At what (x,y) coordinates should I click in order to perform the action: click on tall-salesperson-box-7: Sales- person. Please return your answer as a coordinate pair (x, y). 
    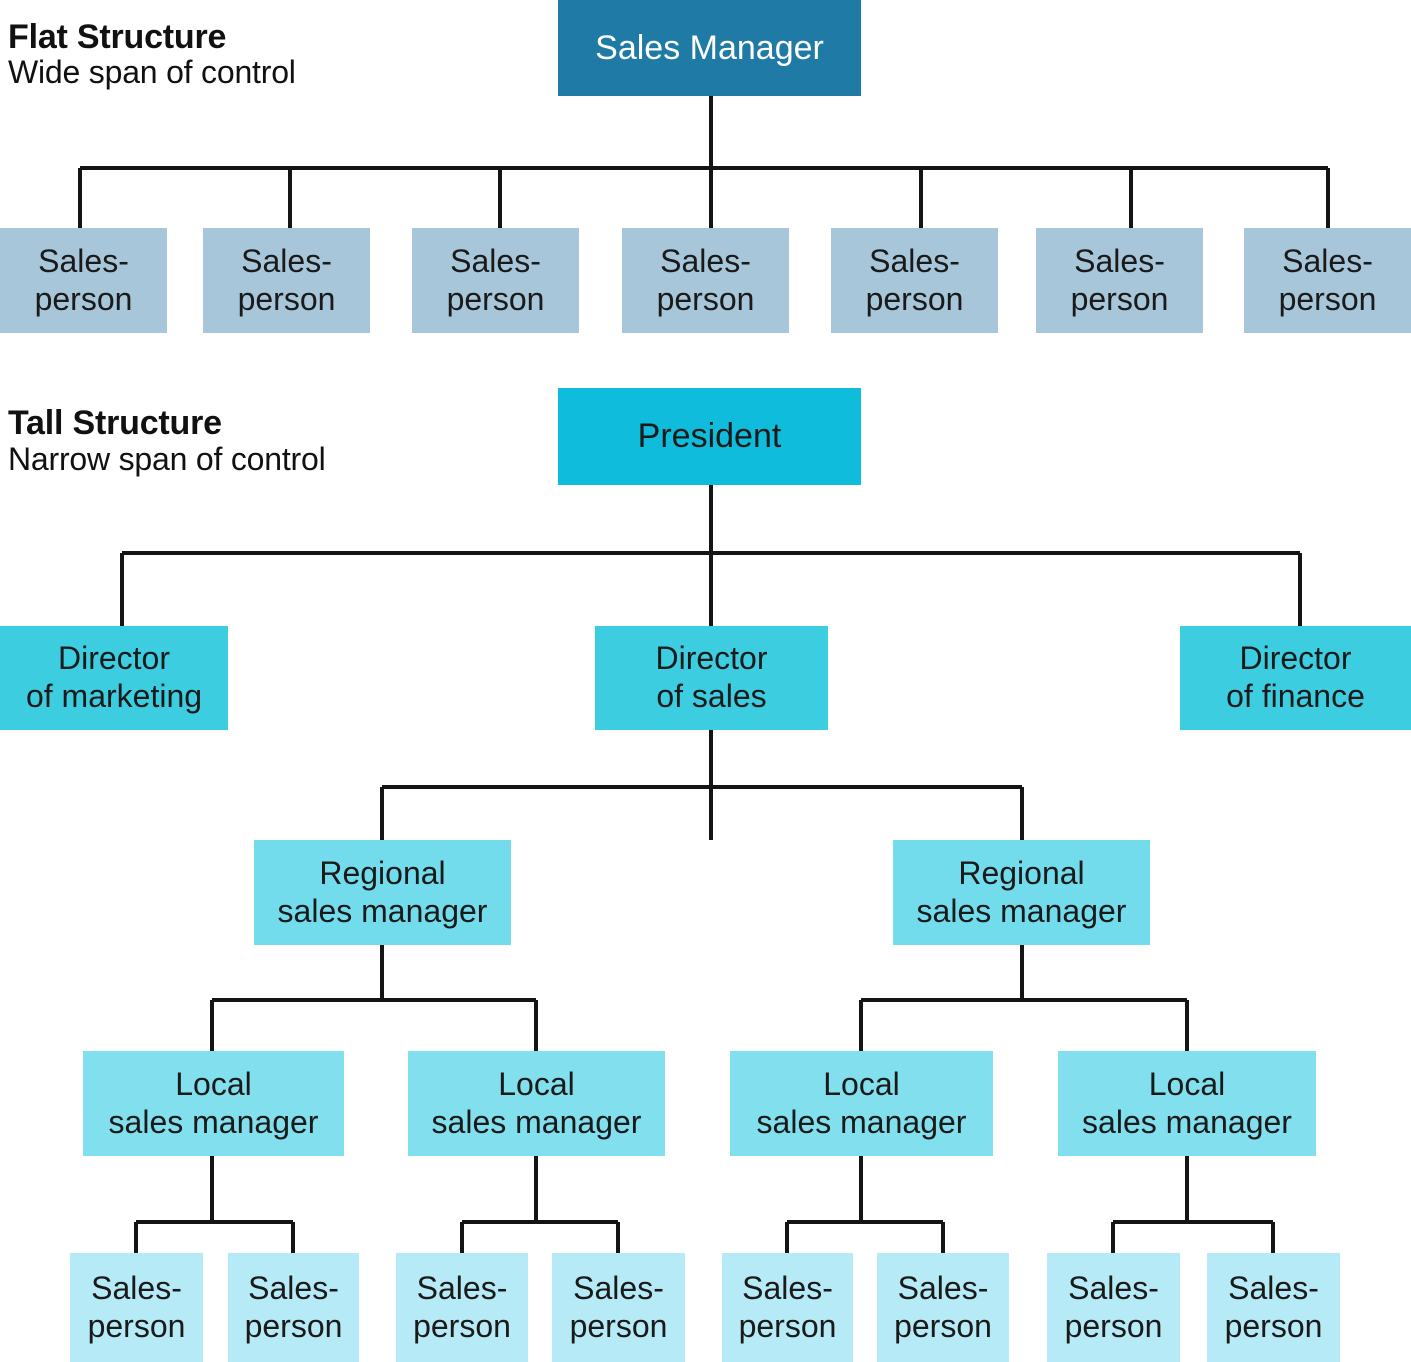
    Looking at the image, I should click on (1113, 1307).